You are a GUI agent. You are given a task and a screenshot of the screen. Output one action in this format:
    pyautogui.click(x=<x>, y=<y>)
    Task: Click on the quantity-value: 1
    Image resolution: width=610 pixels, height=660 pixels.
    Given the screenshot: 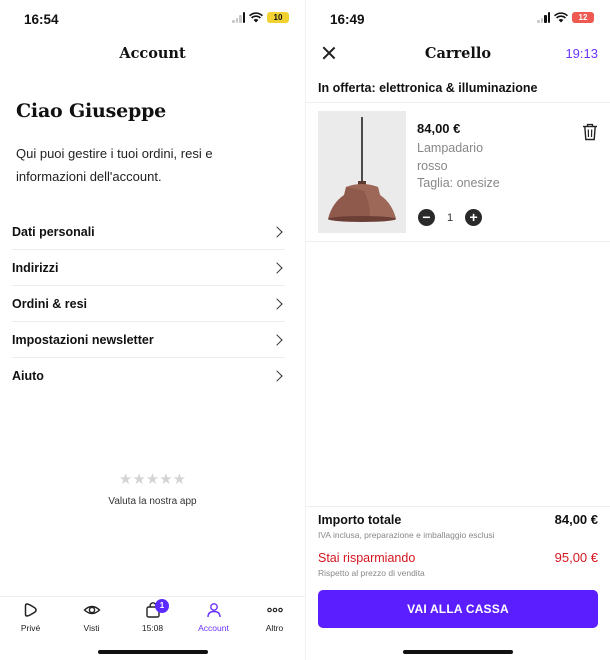 What is the action you would take?
    pyautogui.click(x=450, y=217)
    